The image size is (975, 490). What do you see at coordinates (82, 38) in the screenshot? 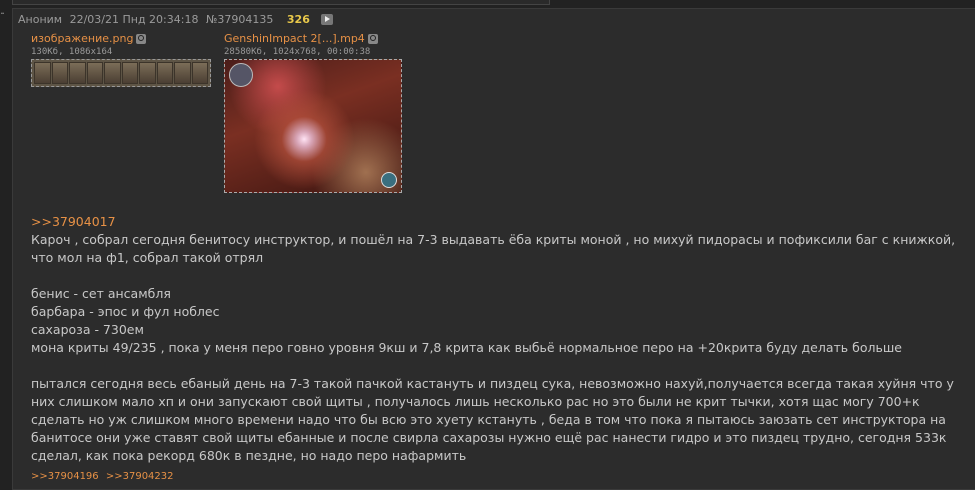
I see `file-name-link: изображение.png` at bounding box center [82, 38].